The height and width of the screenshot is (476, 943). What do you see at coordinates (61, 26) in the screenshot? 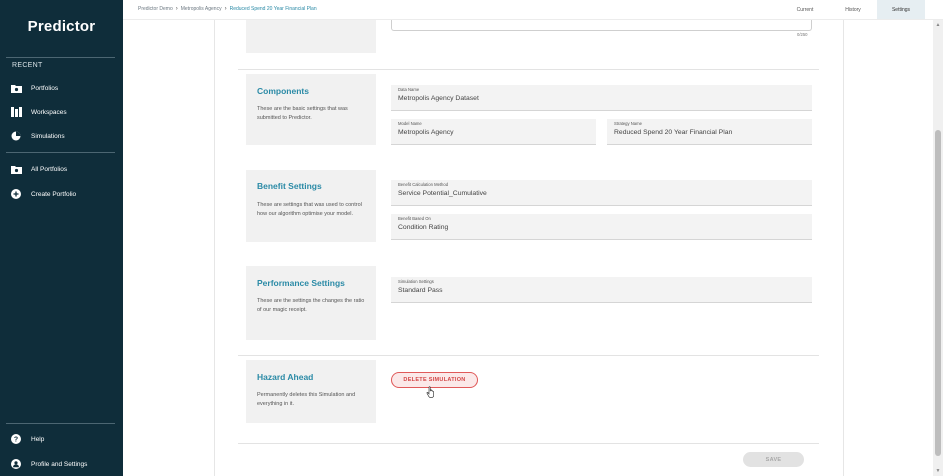
I see `app-logo: Predictor` at bounding box center [61, 26].